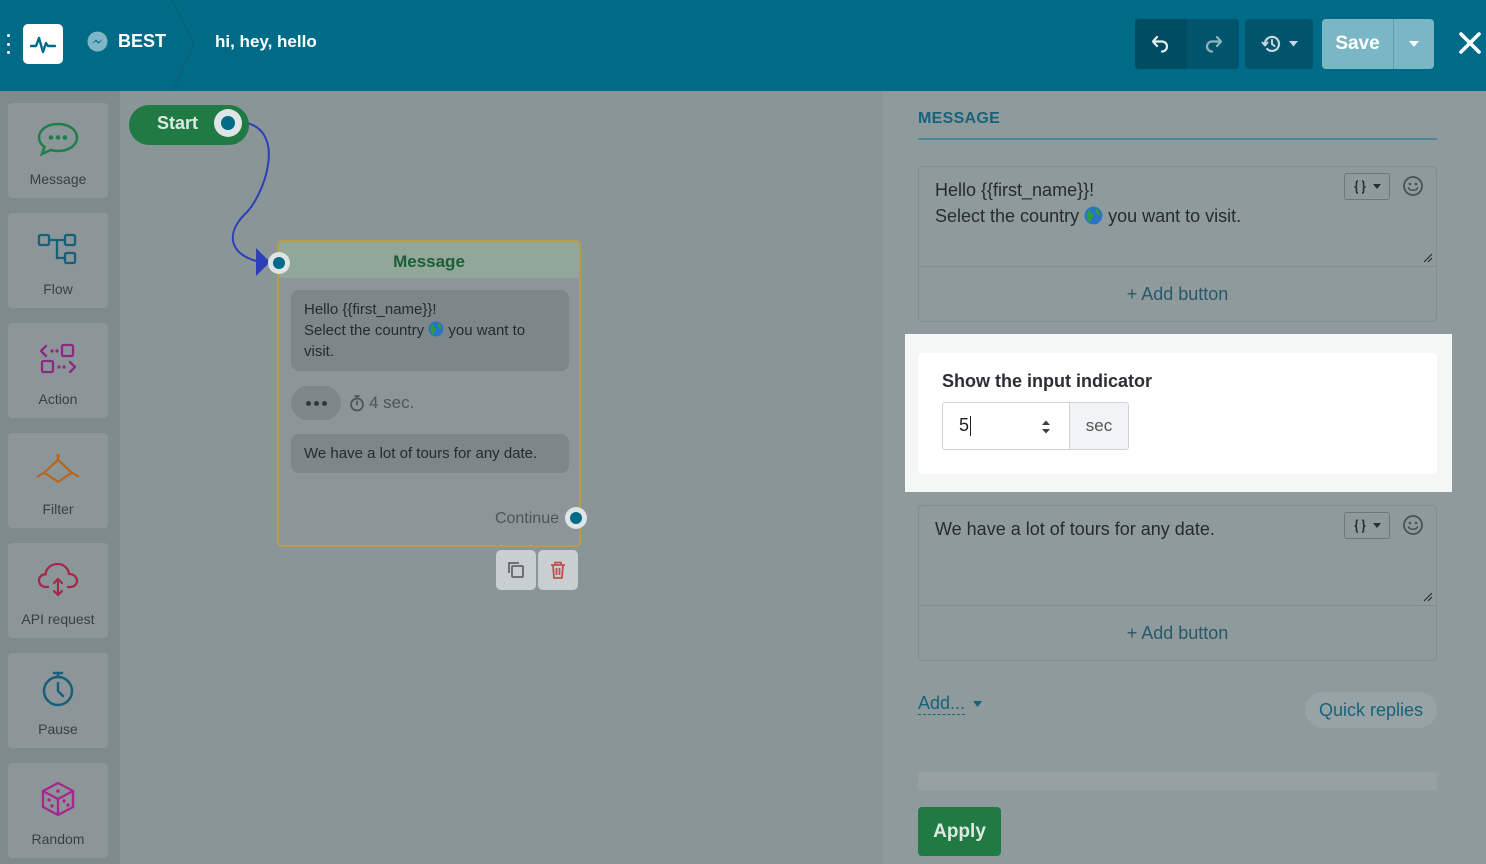  Describe the element at coordinates (357, 403) in the screenshot. I see `stopwatch-icon` at that location.